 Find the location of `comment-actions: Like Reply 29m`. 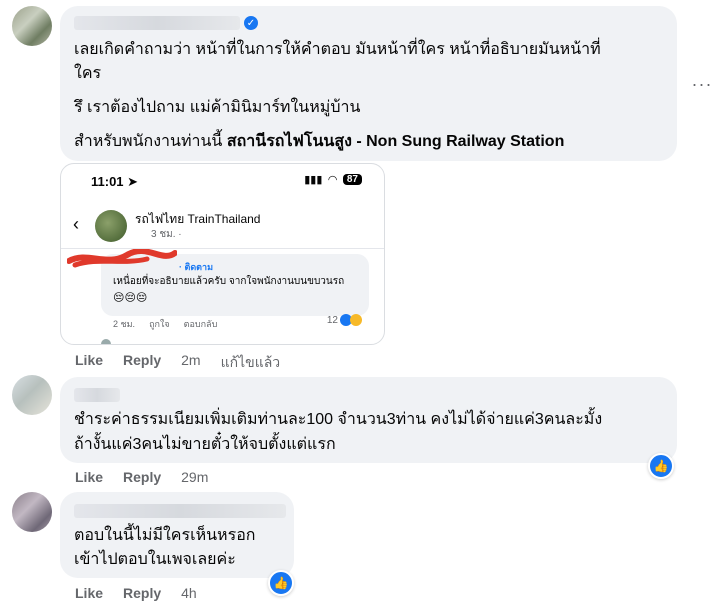

comment-actions: Like Reply 29m is located at coordinates (151, 477).